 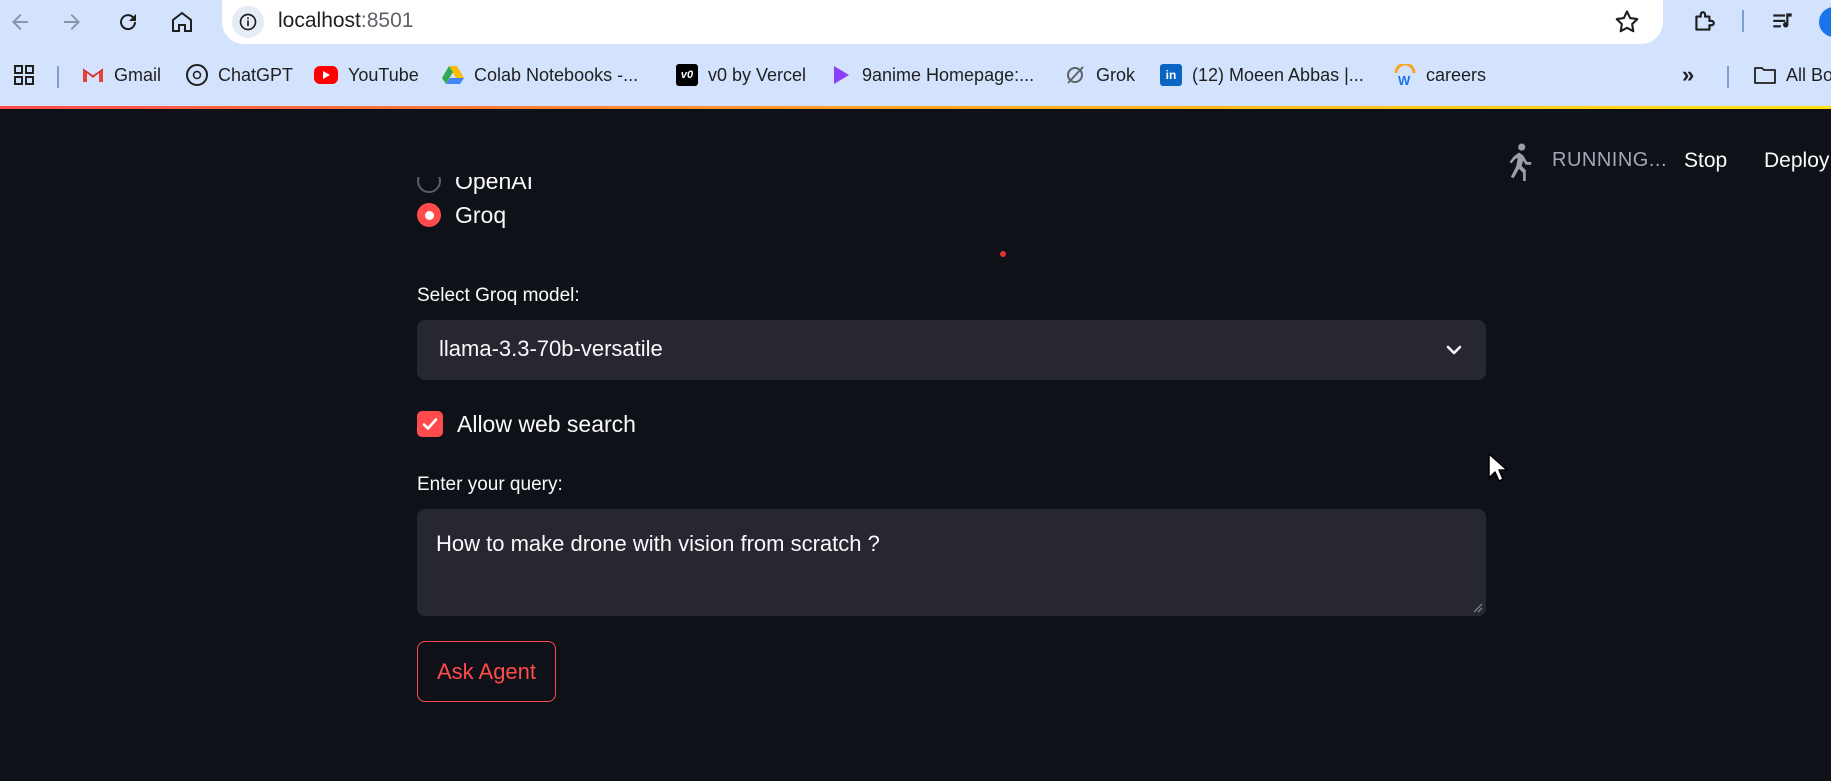 What do you see at coordinates (1743, 21) in the screenshot?
I see `toolbar-divider` at bounding box center [1743, 21].